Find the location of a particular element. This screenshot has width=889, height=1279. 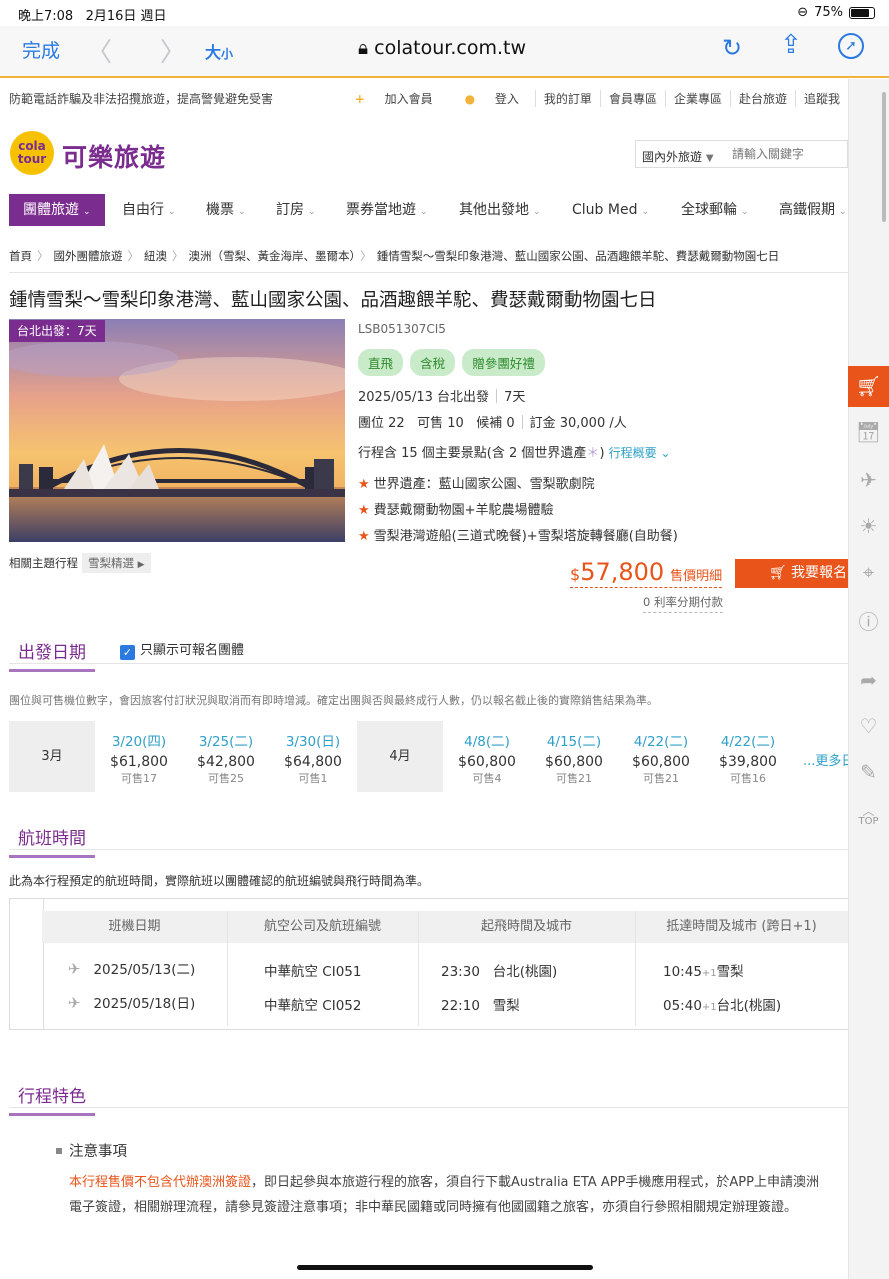

date-option: 4/8(二) $60,800 可售4 is located at coordinates (487, 758).